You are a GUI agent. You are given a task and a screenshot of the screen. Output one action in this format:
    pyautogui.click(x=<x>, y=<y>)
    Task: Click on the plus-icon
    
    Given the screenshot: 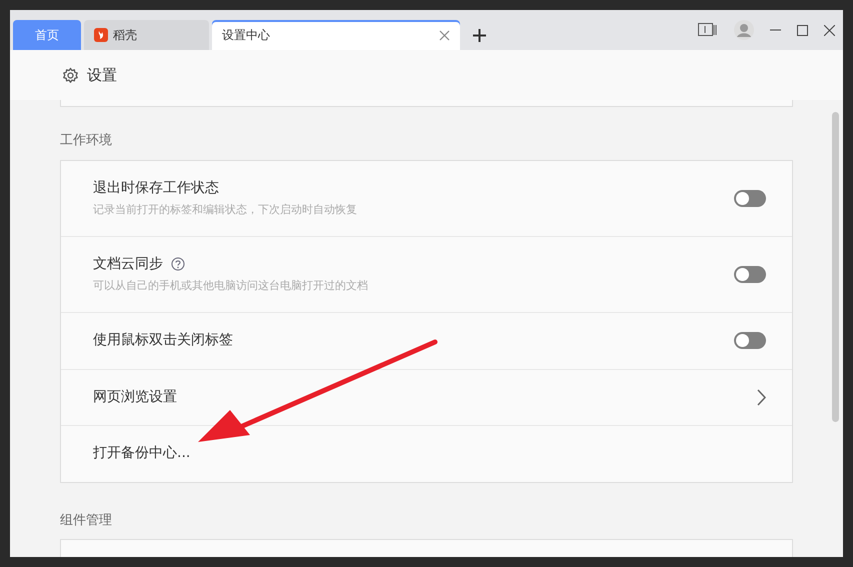 What is the action you would take?
    pyautogui.click(x=479, y=35)
    